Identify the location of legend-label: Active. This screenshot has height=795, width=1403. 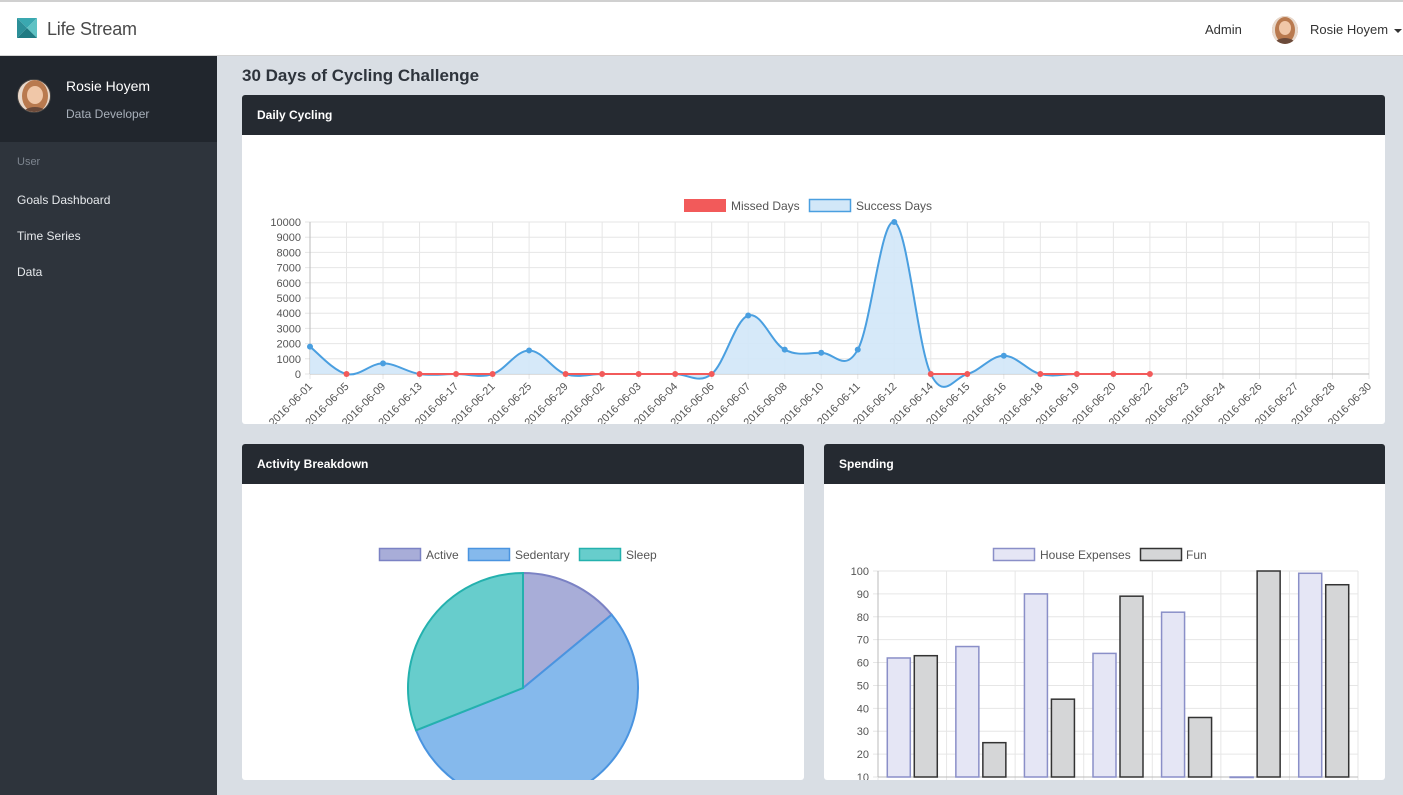
(442, 555).